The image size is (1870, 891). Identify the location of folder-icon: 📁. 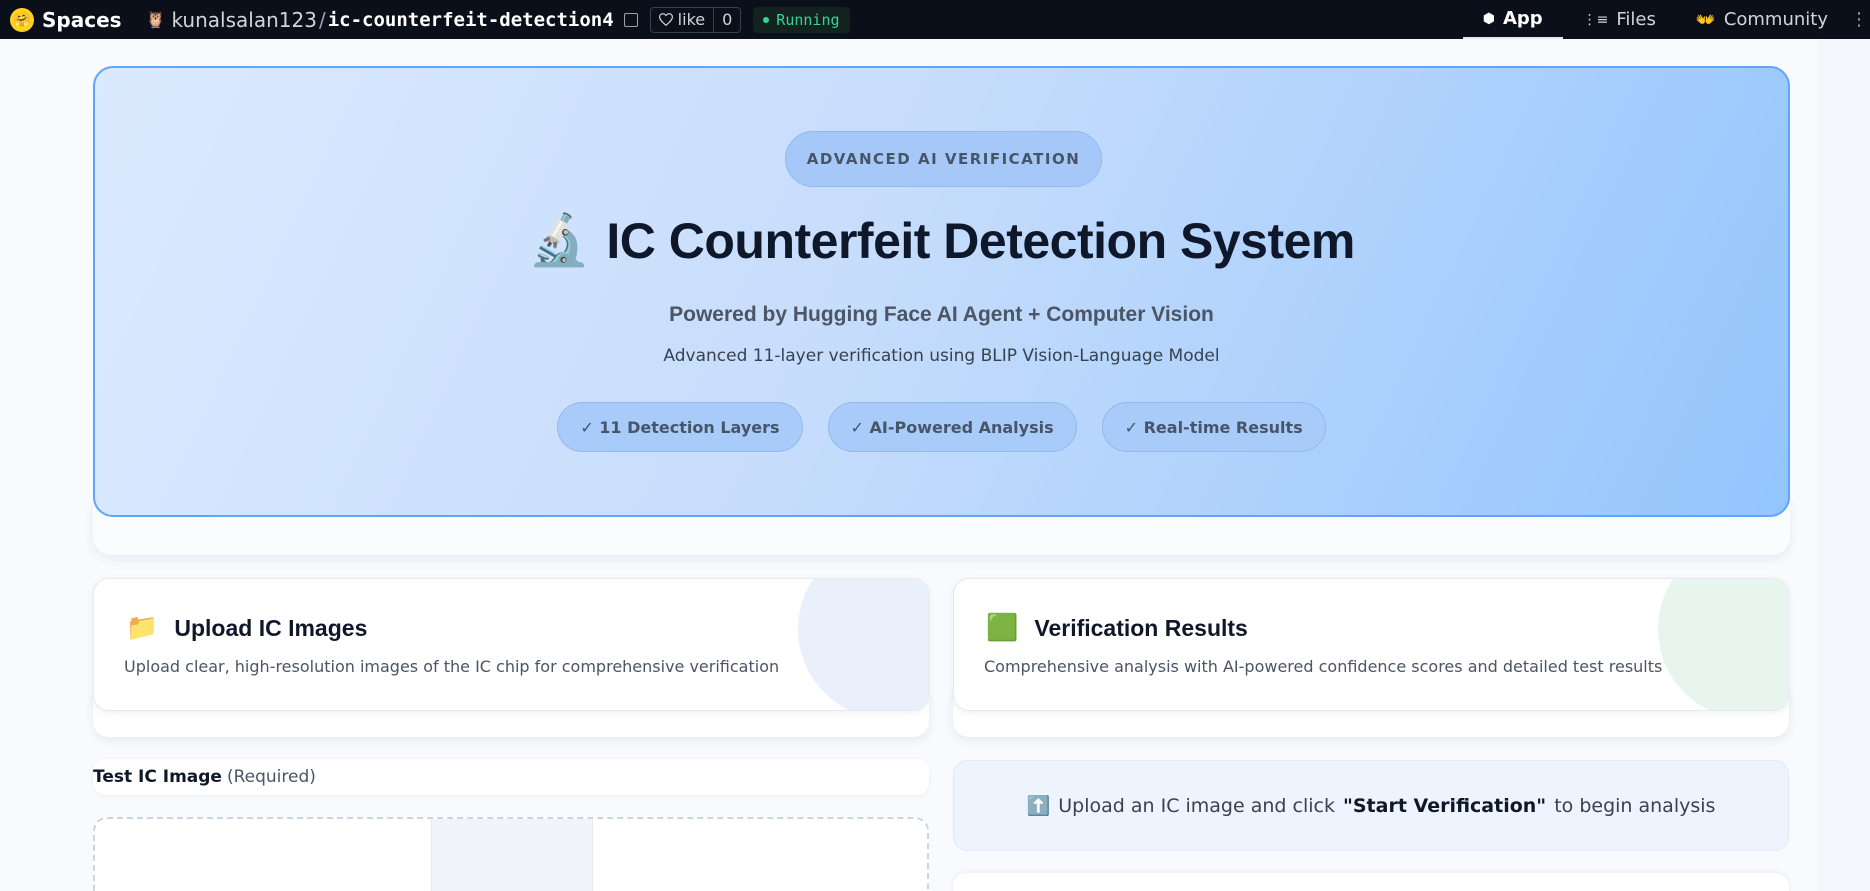
(142, 628).